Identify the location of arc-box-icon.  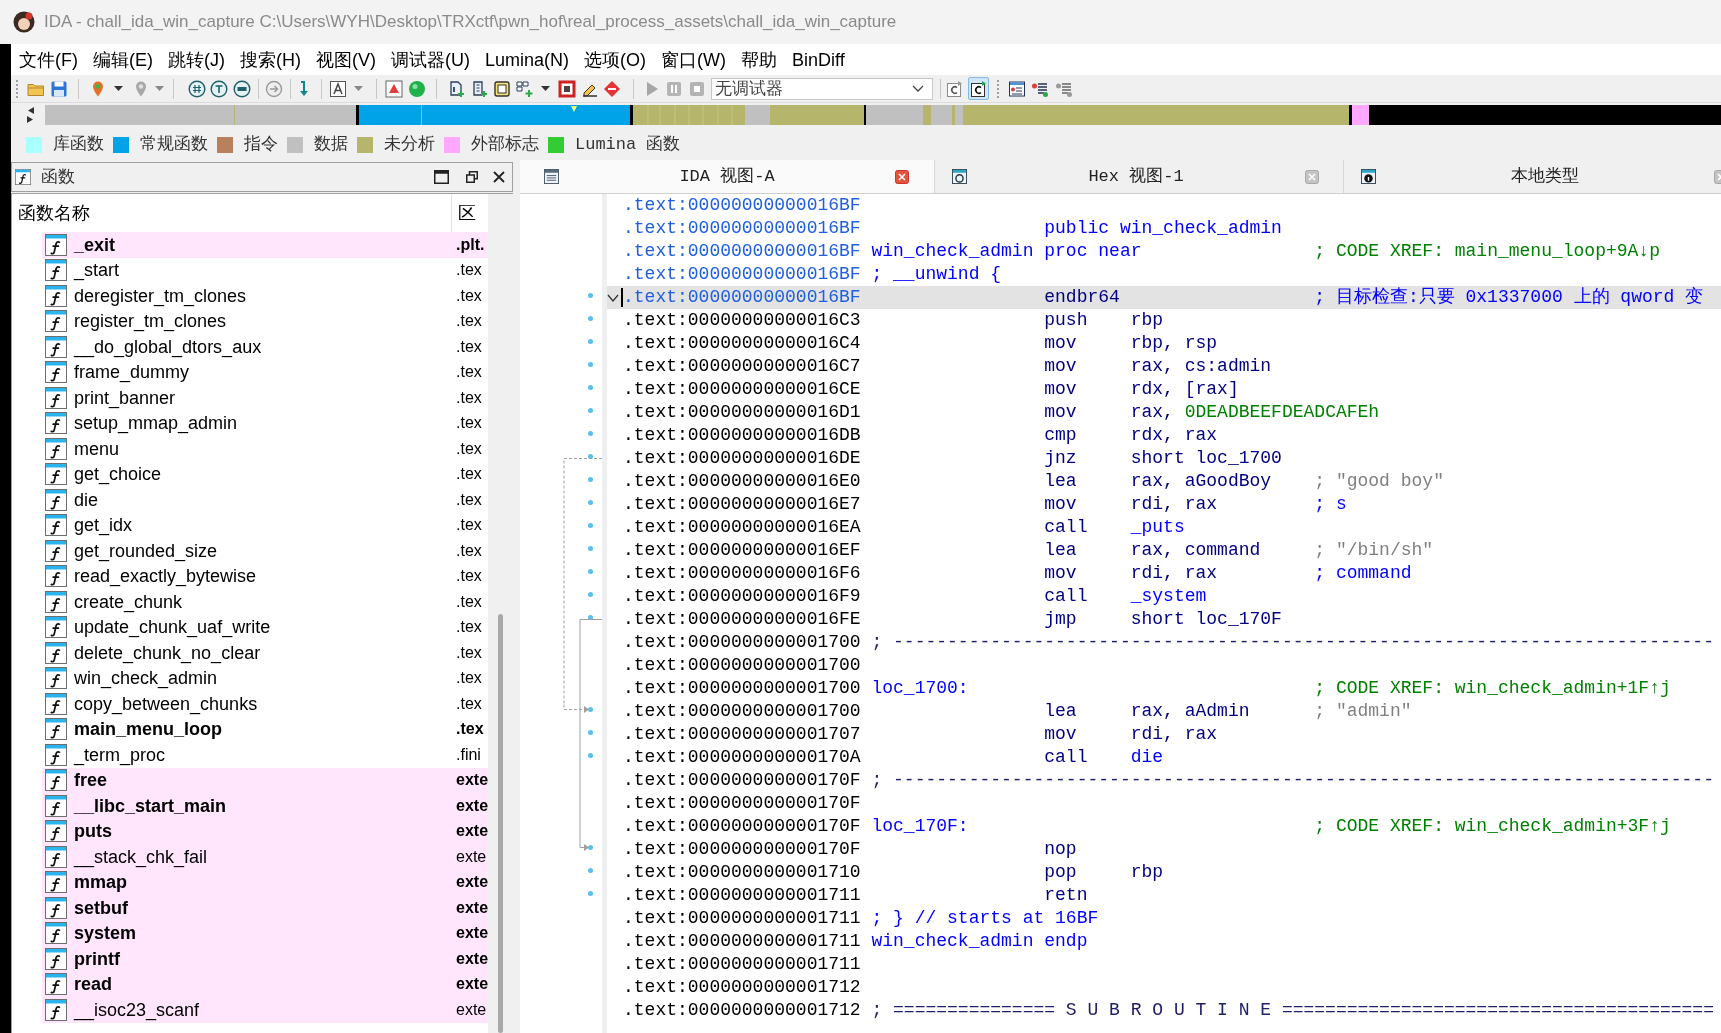
(954, 88).